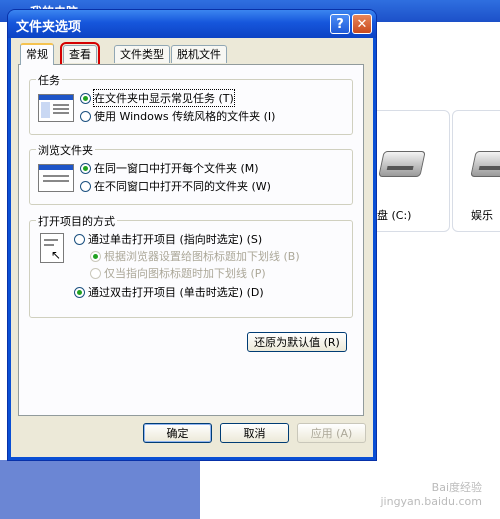 This screenshot has width=500, height=519. Describe the element at coordinates (192, 24) in the screenshot. I see `dialog-titlebar: 文件夹选项 ? ✕` at that location.